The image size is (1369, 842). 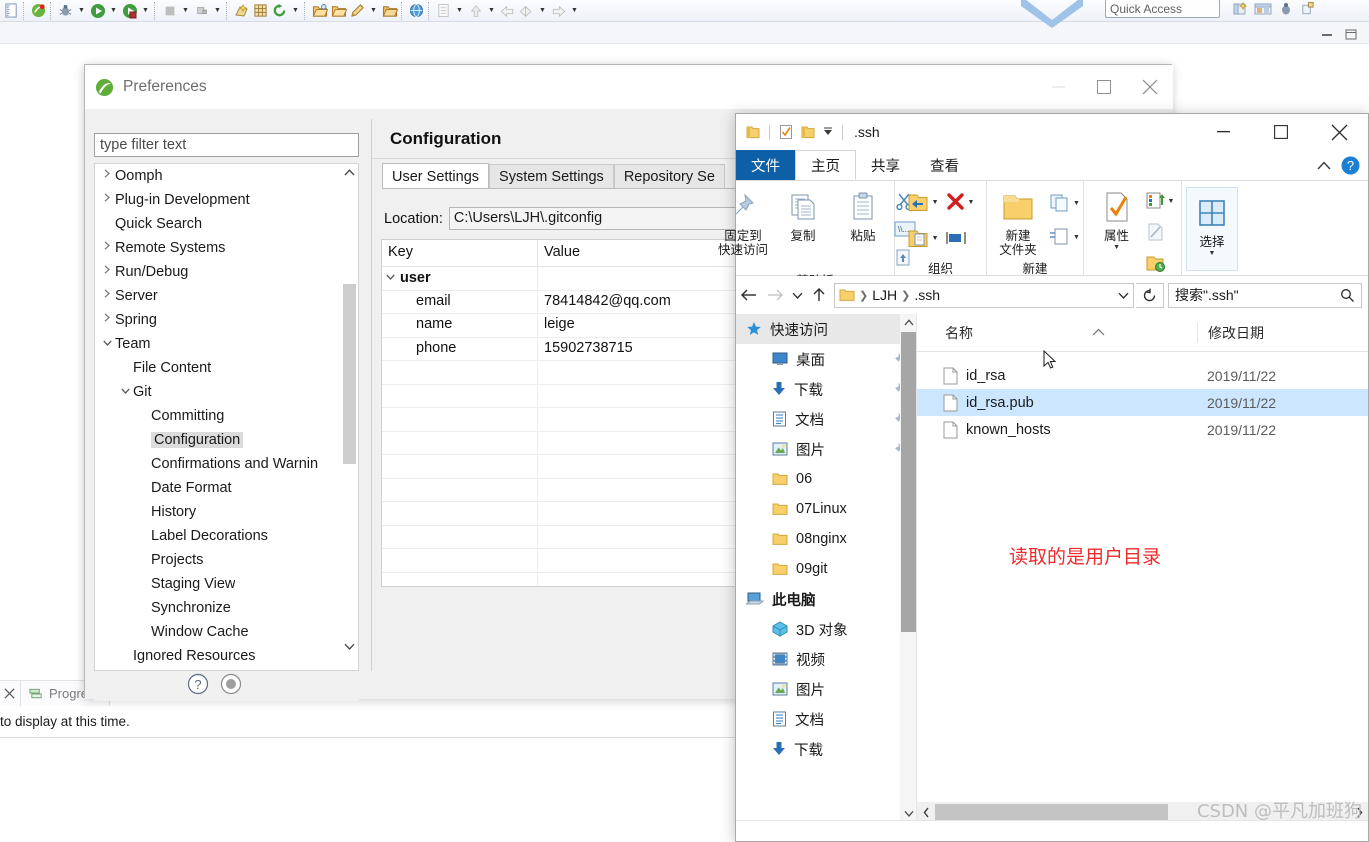 I want to click on delete-caret-icon: ▼, so click(x=971, y=202).